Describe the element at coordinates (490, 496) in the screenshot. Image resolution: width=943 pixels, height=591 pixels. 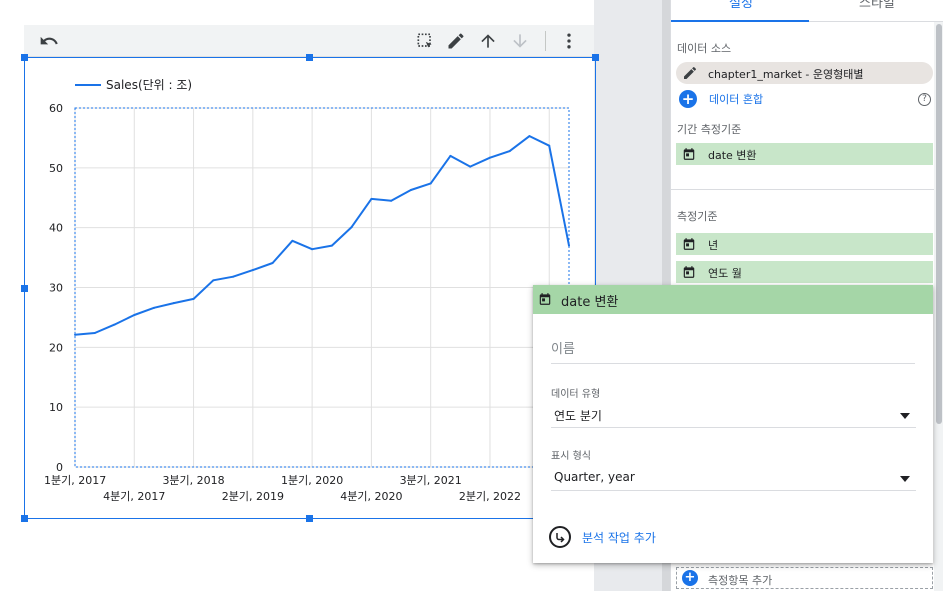
I see `x-tick-label: 2분기, 2022` at that location.